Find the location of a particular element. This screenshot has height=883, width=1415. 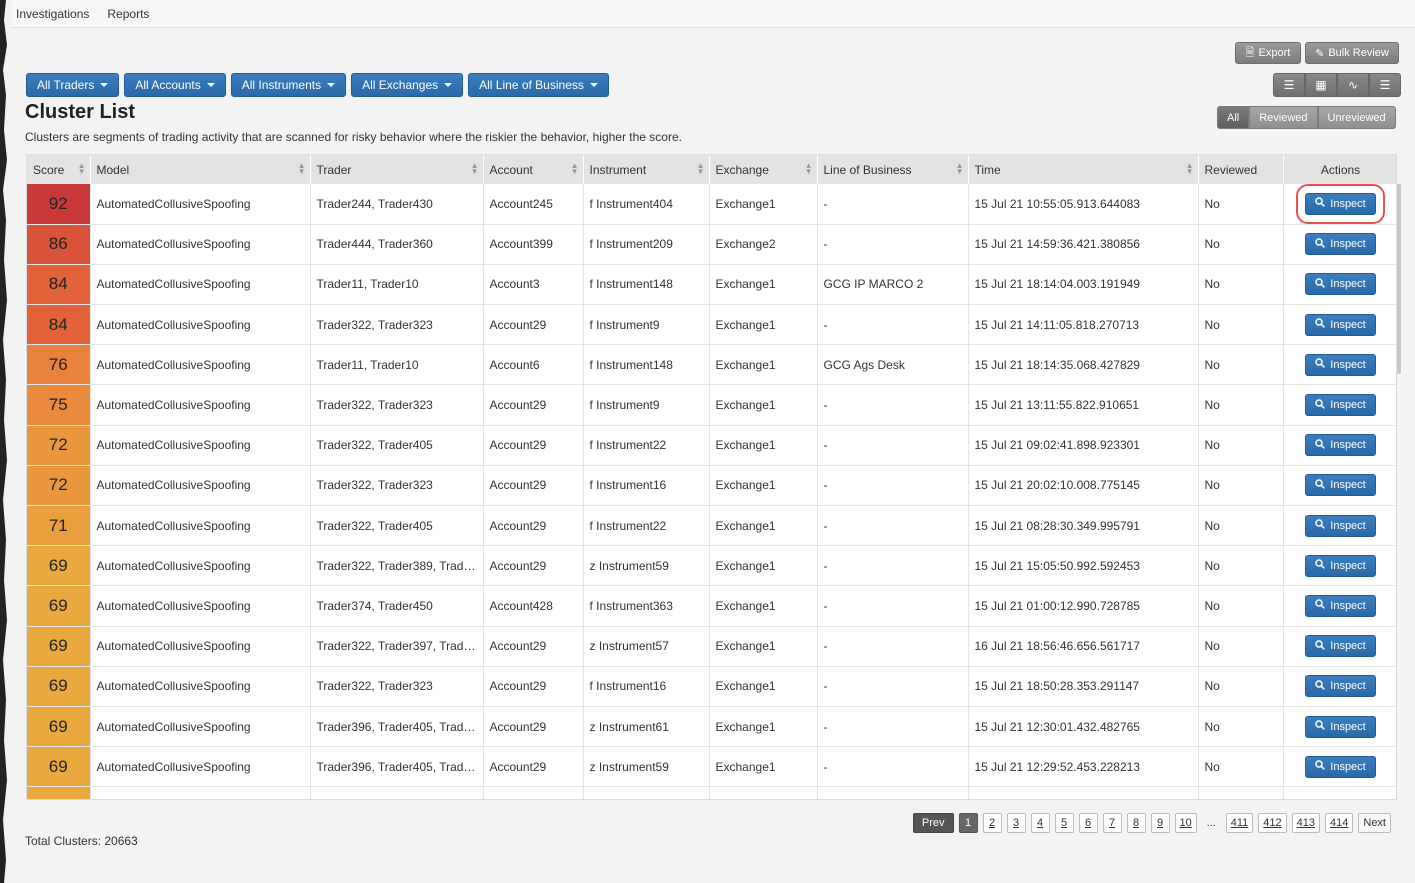

chart-view-icon: ∿ is located at coordinates (1353, 85).